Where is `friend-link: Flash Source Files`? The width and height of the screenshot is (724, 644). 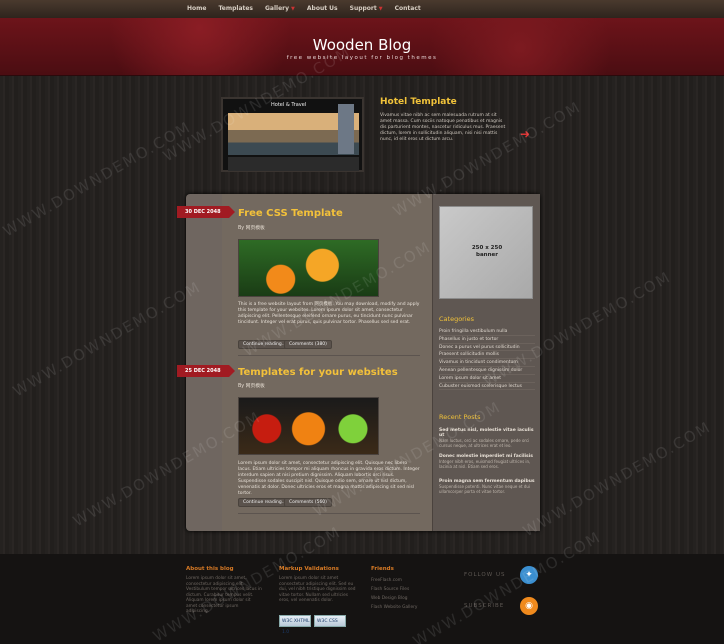 friend-link: Flash Source Files is located at coordinates (394, 591).